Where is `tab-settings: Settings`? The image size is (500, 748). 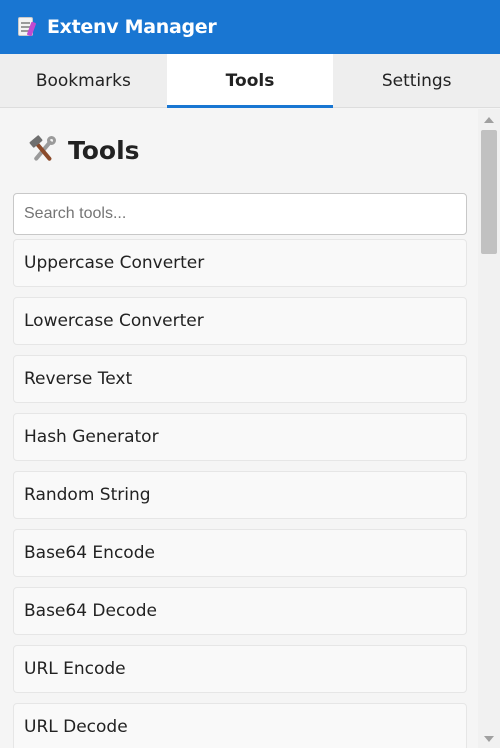
tab-settings: Settings is located at coordinates (416, 80).